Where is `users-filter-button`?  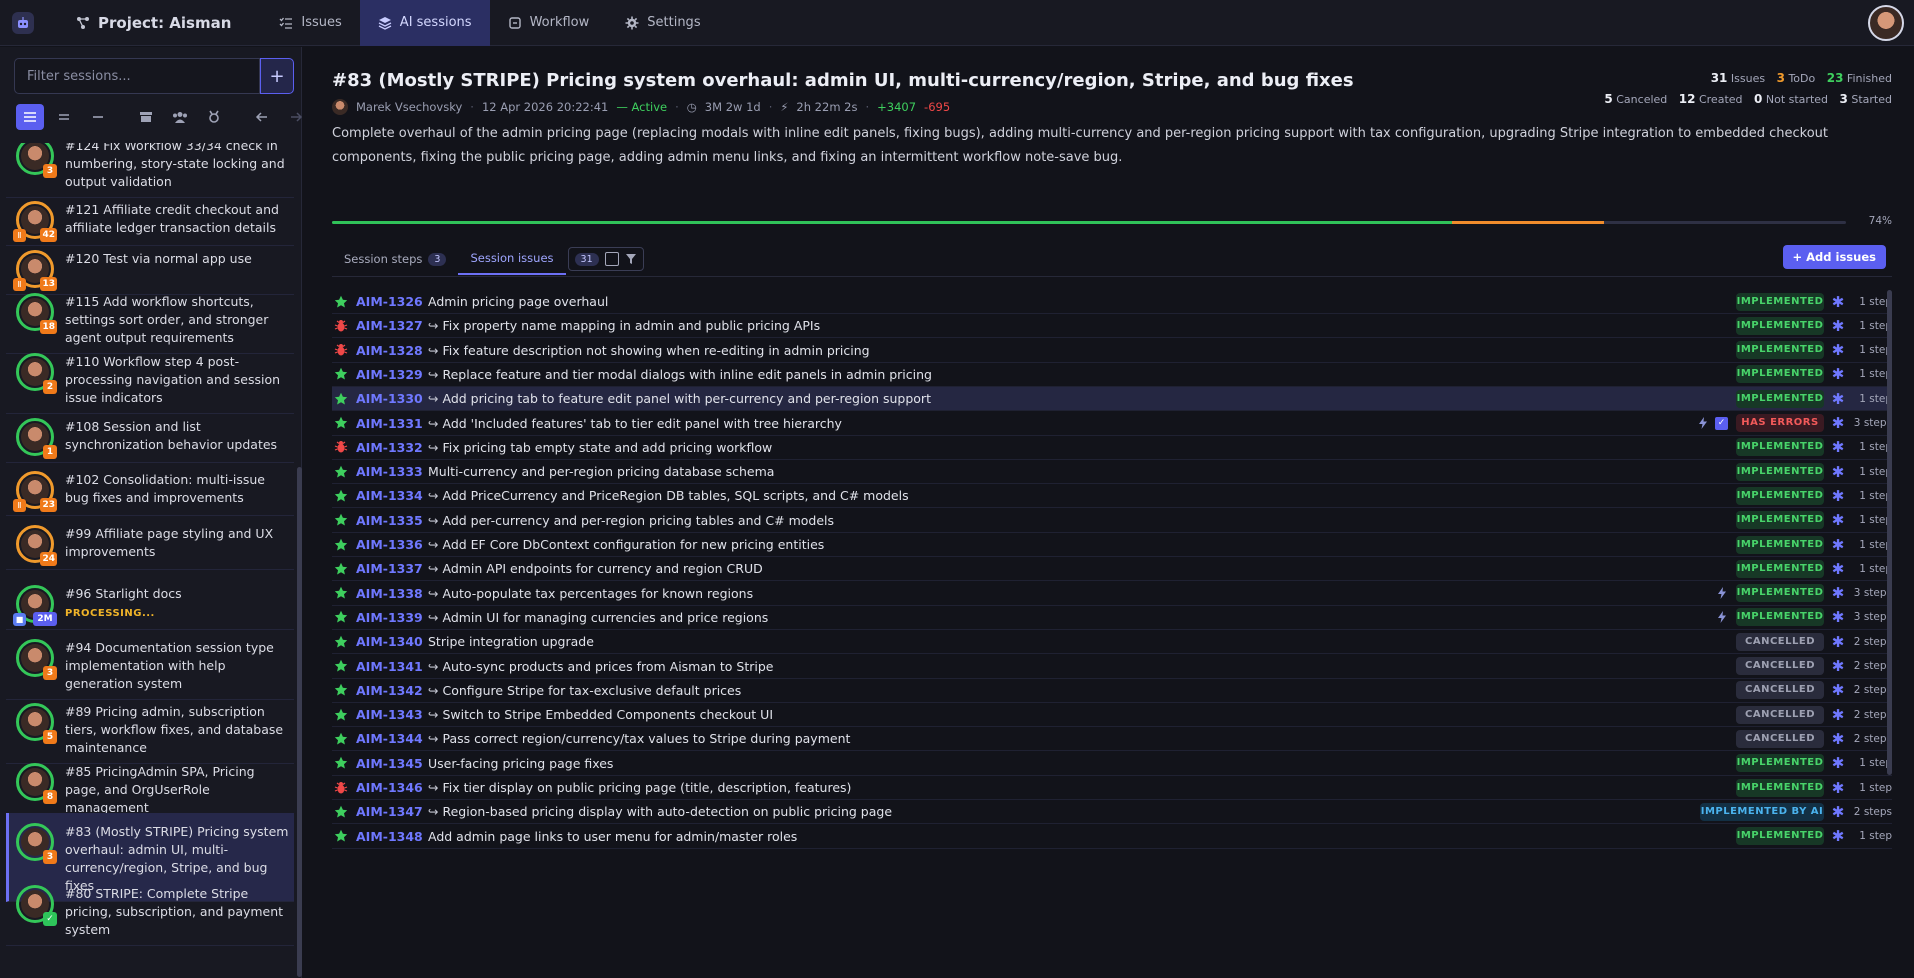
users-filter-button is located at coordinates (180, 117).